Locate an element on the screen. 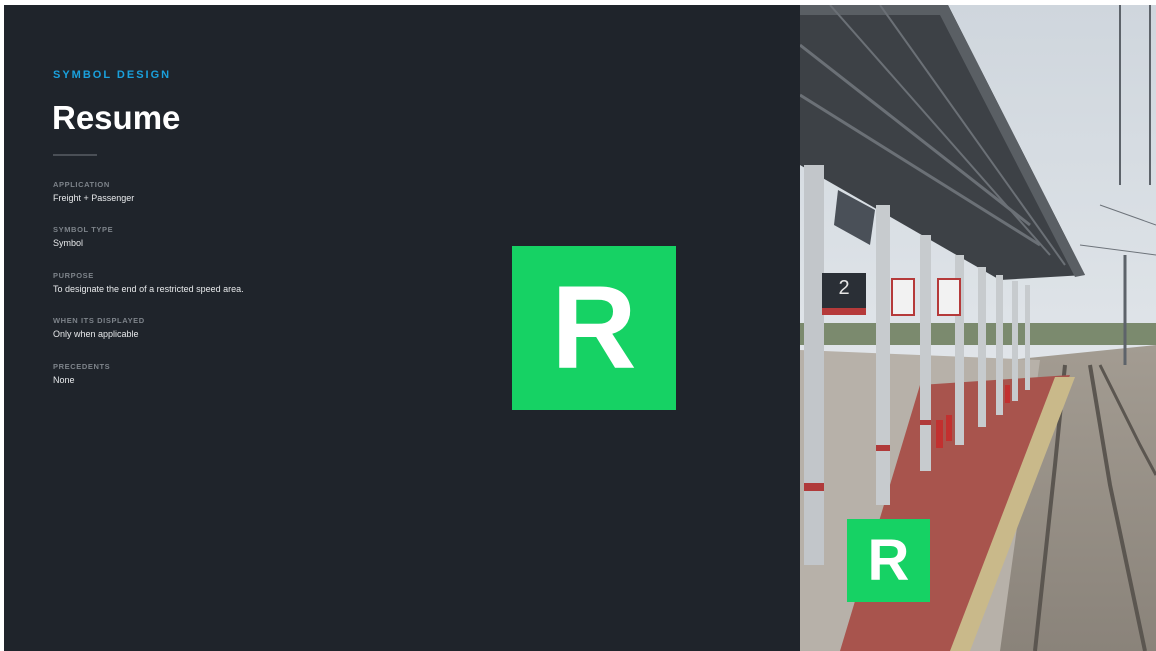 This screenshot has width=1156, height=651. field-label: PRECEDENTS is located at coordinates (82, 366).